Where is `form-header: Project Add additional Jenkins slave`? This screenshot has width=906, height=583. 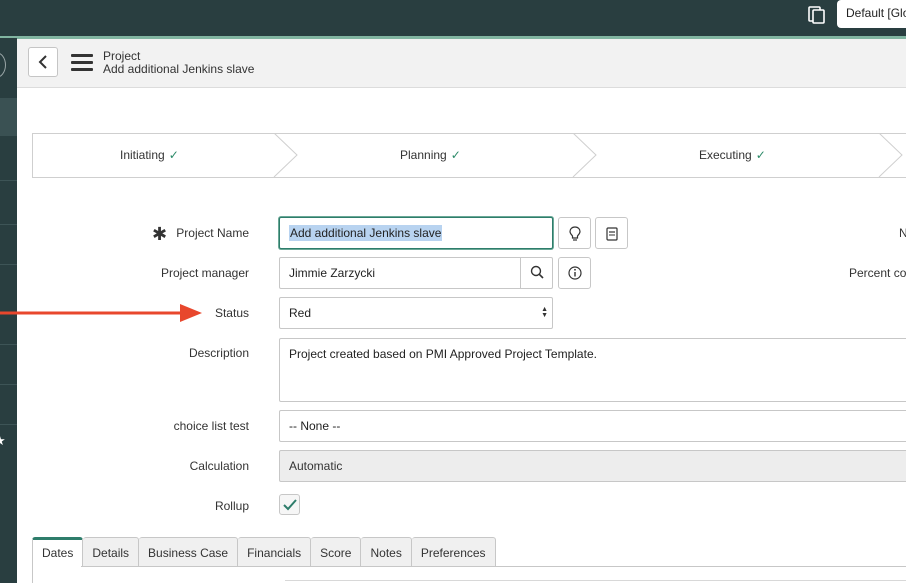 form-header: Project Add additional Jenkins slave is located at coordinates (461, 63).